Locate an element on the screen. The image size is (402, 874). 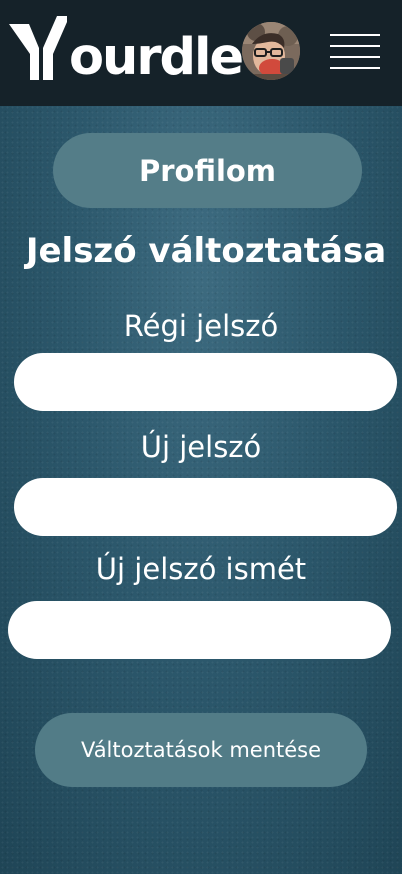
new-password-label: Új jelszó is located at coordinates (201, 447).